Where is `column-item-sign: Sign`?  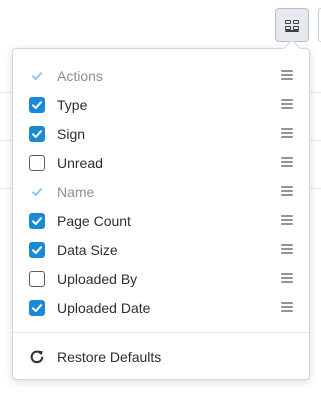 column-item-sign: Sign is located at coordinates (161, 133).